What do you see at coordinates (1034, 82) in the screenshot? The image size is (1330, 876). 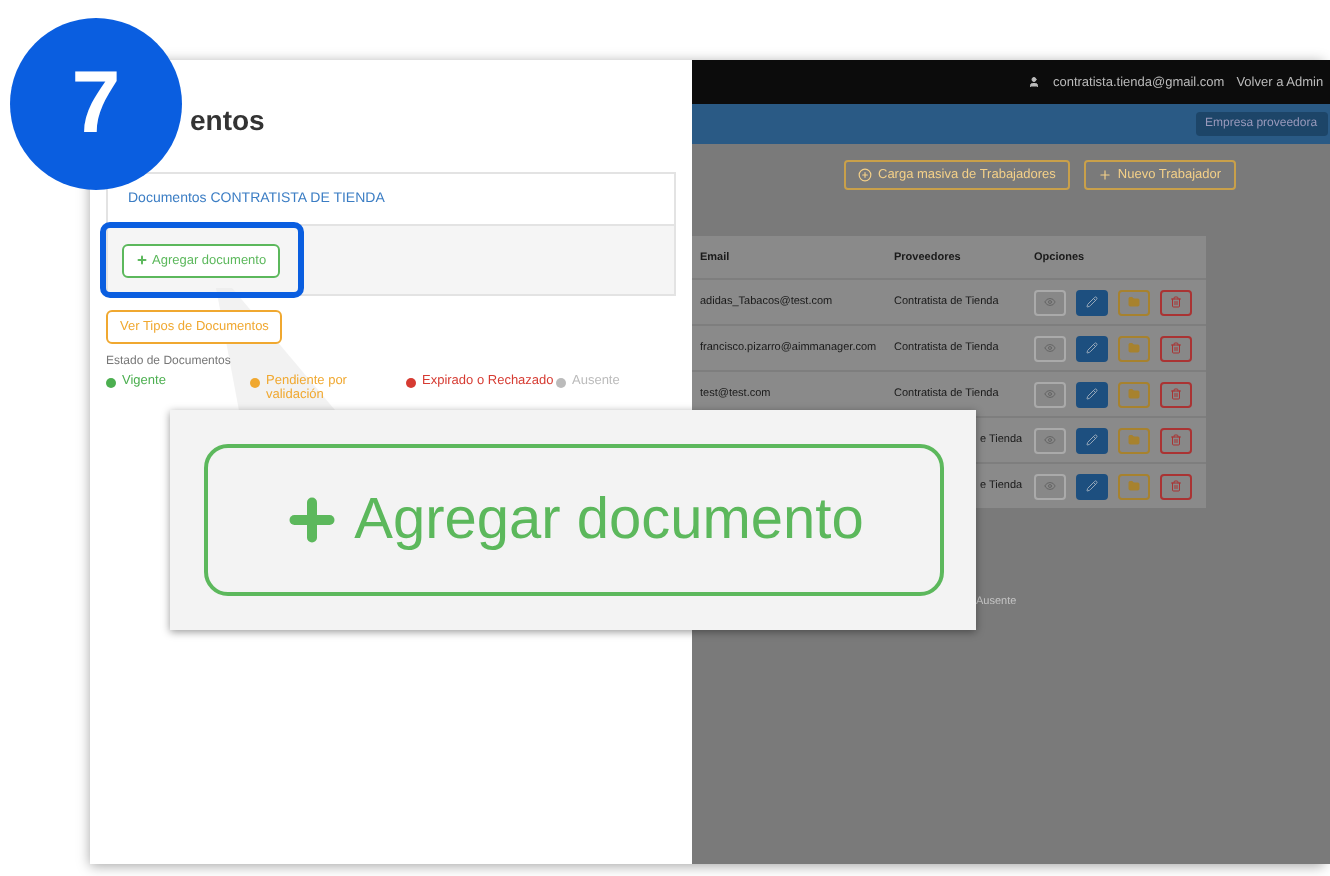 I see `user-icon` at bounding box center [1034, 82].